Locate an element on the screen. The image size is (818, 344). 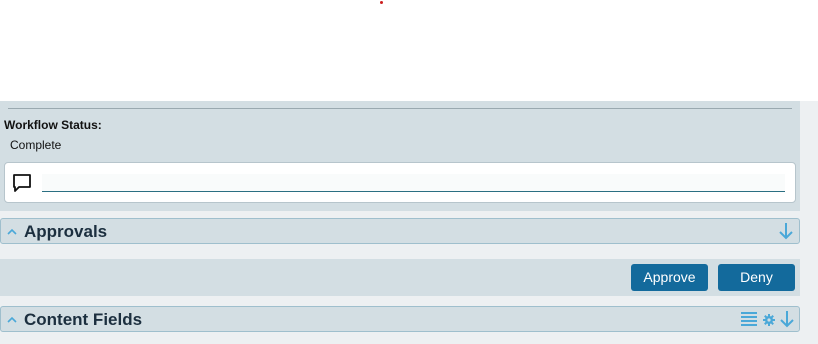
deny-button: Deny is located at coordinates (756, 277).